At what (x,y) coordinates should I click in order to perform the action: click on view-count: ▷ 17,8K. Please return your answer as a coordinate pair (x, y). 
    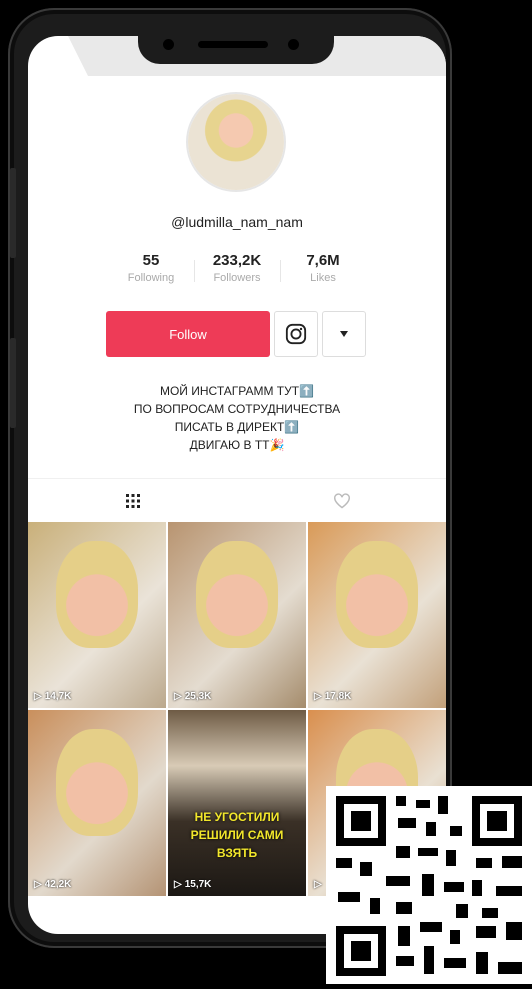
    Looking at the image, I should click on (332, 696).